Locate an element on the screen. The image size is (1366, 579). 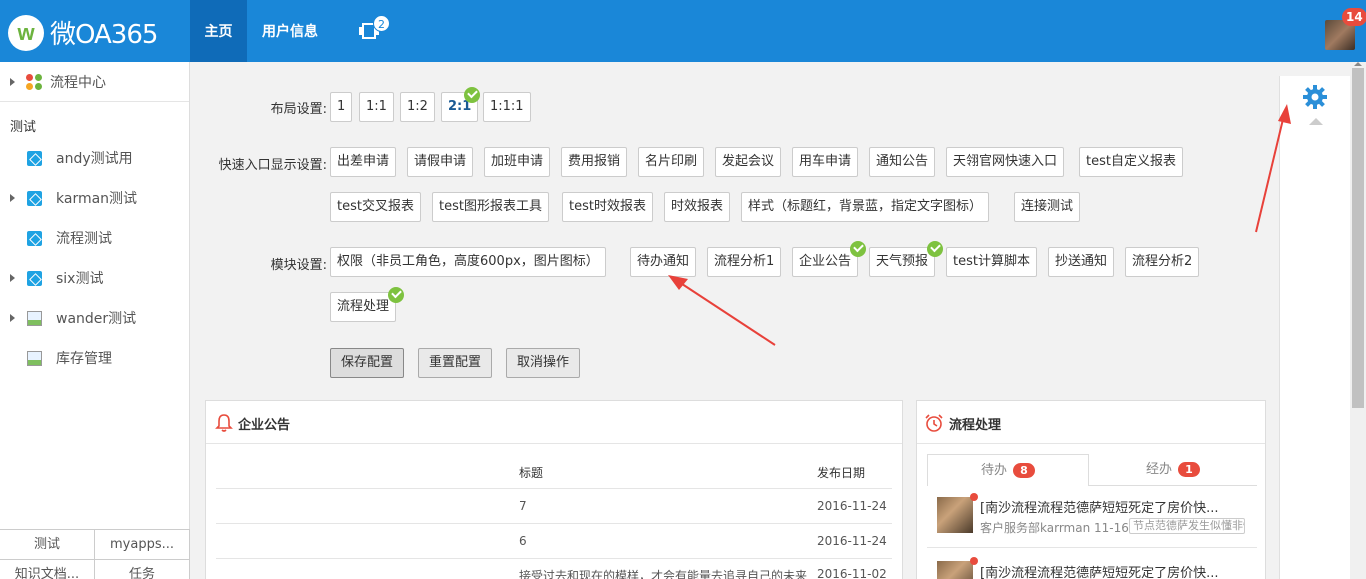
quick-entry-option: 名片印刷 is located at coordinates (671, 162).